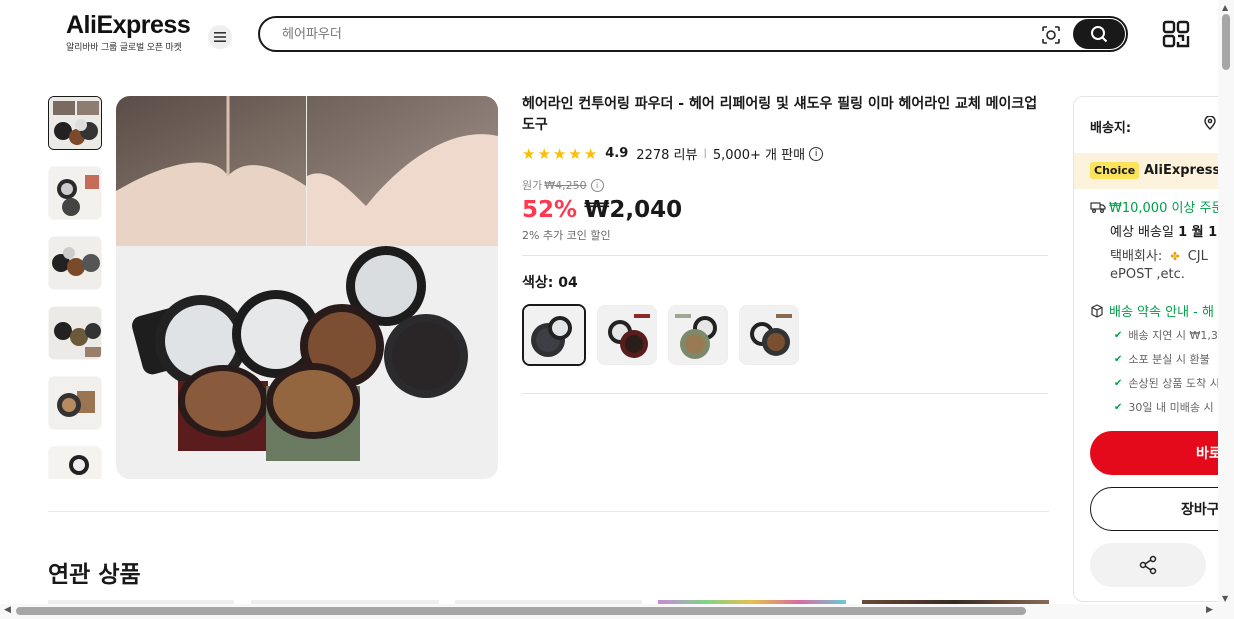 The height and width of the screenshot is (619, 1234). I want to click on original-price: ₩4,250, so click(565, 185).